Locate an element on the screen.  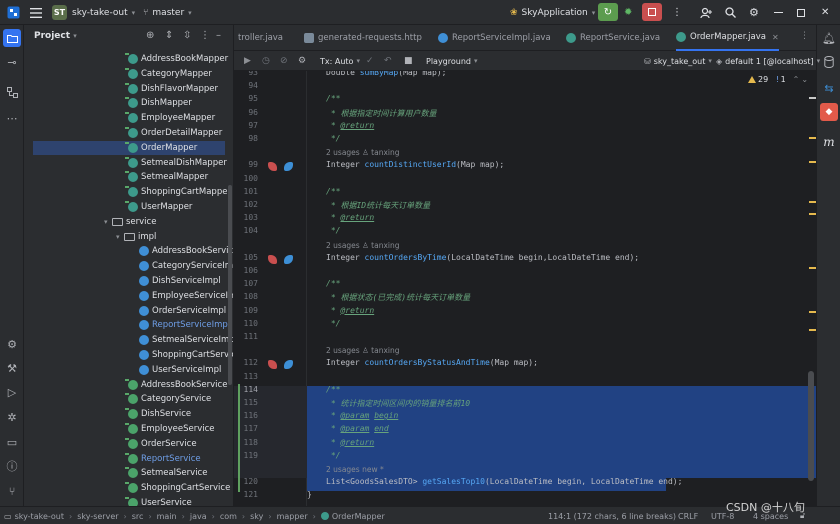
commit-icon: ⊸ is located at coordinates (12, 62).